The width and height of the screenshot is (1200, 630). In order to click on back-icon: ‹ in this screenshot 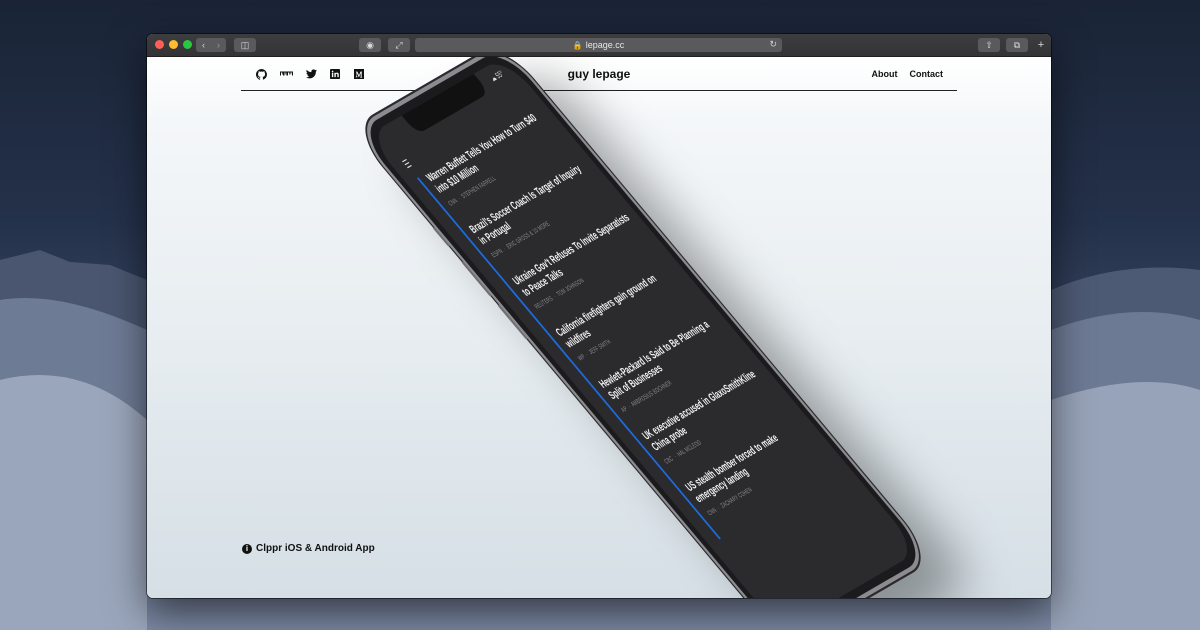, I will do `click(203, 45)`.